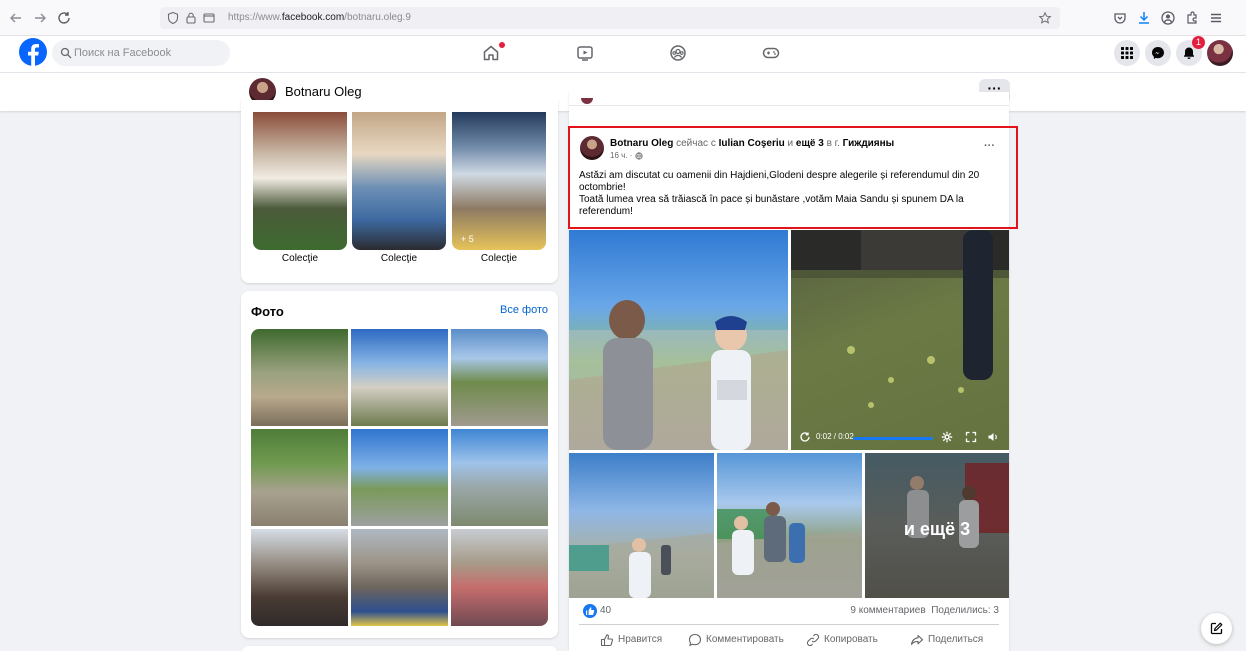 The height and width of the screenshot is (651, 1246). I want to click on home-notification-dot, so click(502, 45).